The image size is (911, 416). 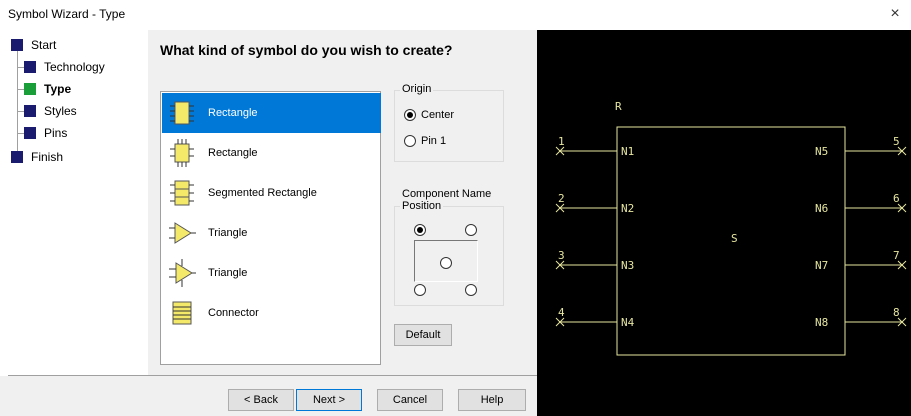 I want to click on list-item-connector: Connector, so click(x=271, y=313).